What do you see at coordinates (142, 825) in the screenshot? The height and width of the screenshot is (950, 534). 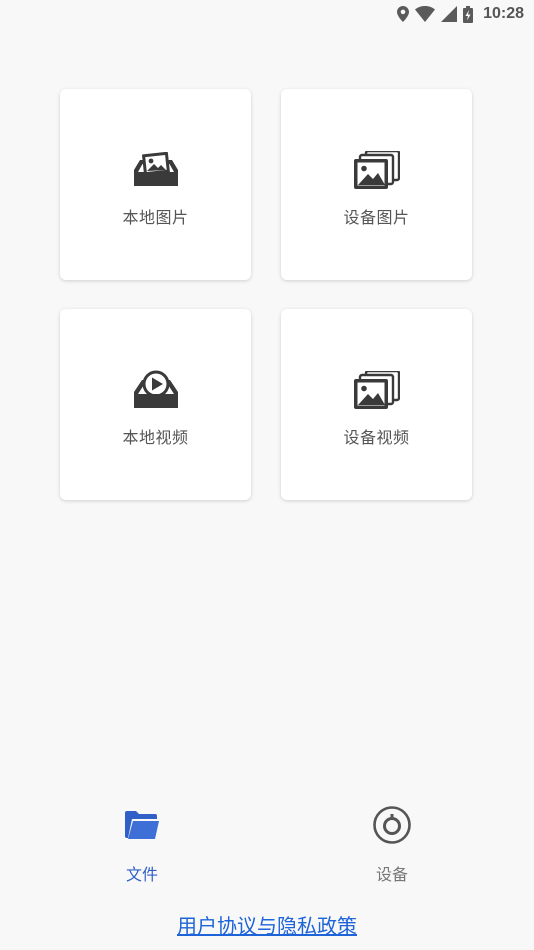 I see `folder-icon` at bounding box center [142, 825].